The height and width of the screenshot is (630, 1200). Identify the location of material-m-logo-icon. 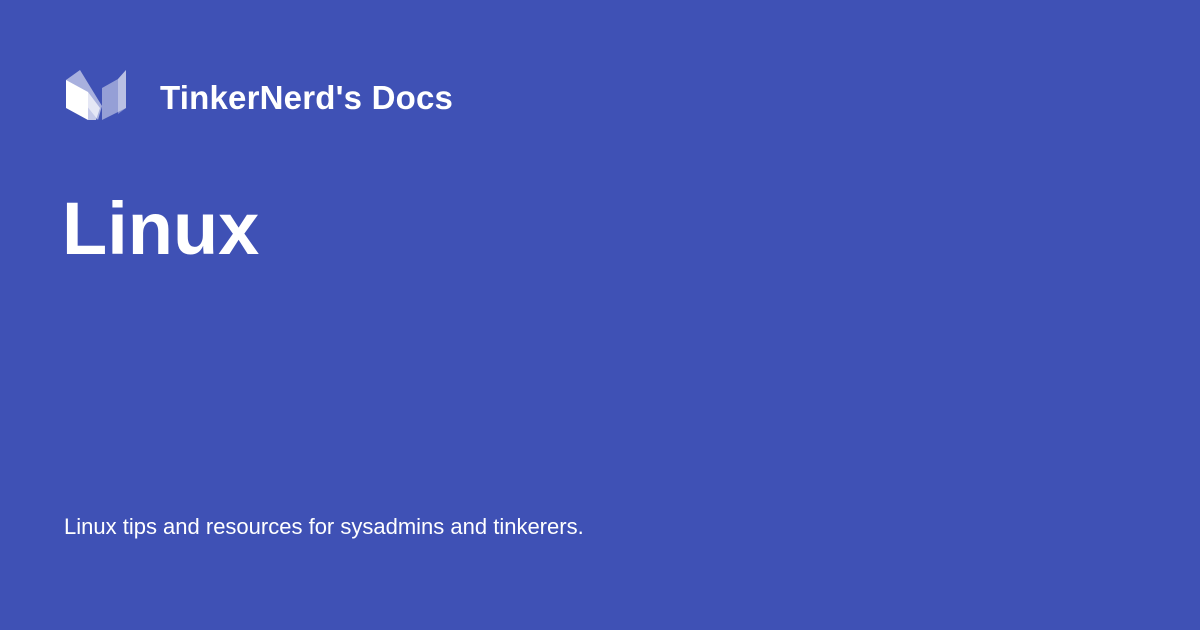
(96, 95).